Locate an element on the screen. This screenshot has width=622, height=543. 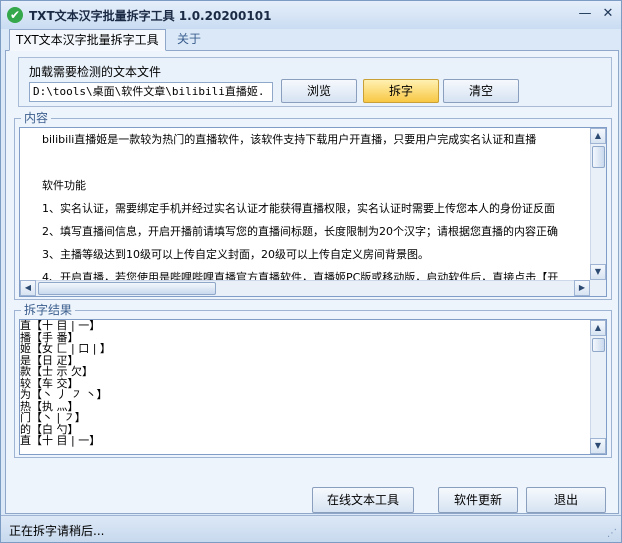
software-update-button: 软件更新 is located at coordinates (478, 500).